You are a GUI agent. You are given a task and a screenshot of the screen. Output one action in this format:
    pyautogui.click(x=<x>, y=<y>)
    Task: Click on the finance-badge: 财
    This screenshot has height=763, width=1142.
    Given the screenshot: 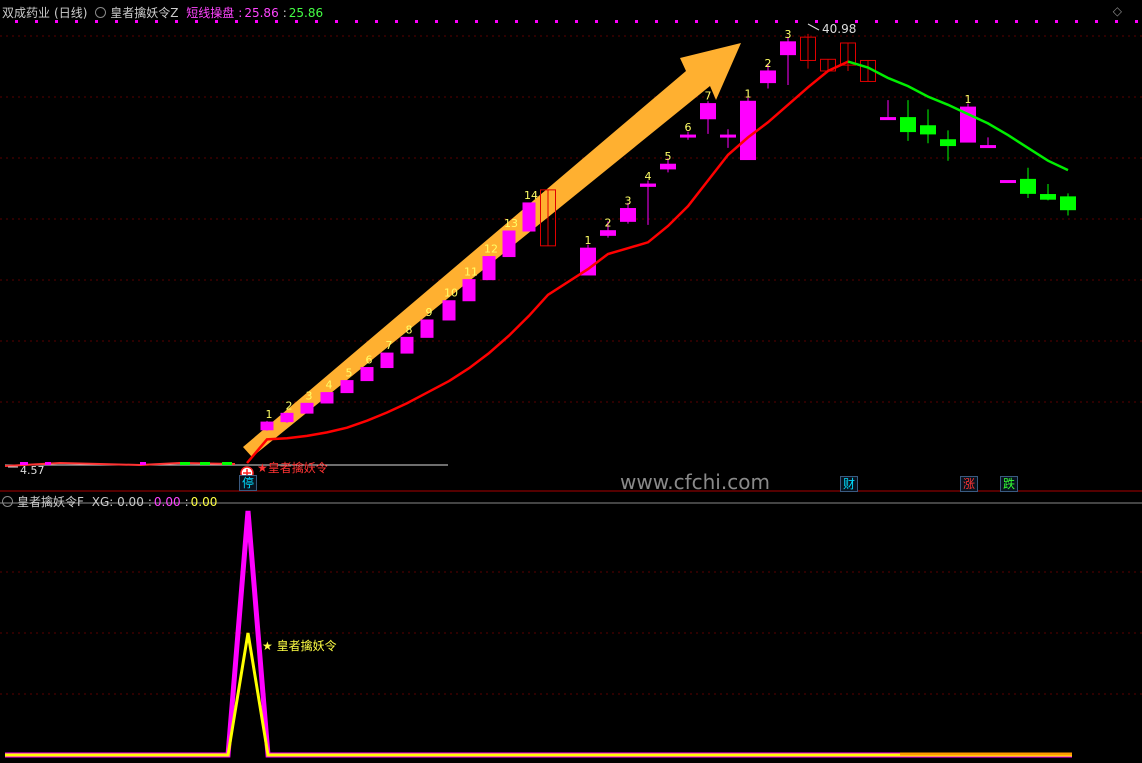 What is the action you would take?
    pyautogui.click(x=849, y=484)
    